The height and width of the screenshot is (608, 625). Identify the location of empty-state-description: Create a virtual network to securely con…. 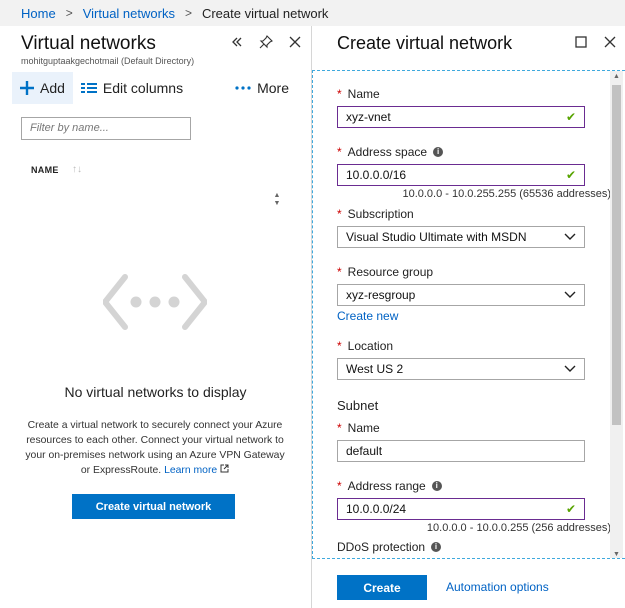
(155, 448).